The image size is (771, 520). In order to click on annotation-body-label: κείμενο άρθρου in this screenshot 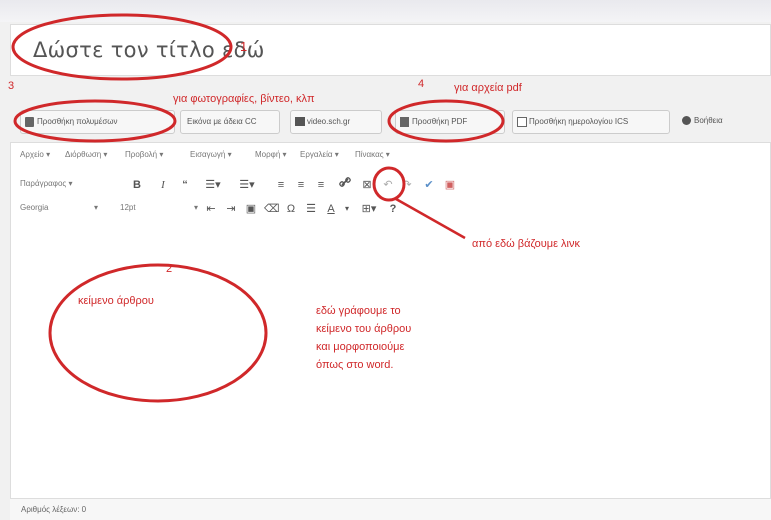, I will do `click(116, 301)`.